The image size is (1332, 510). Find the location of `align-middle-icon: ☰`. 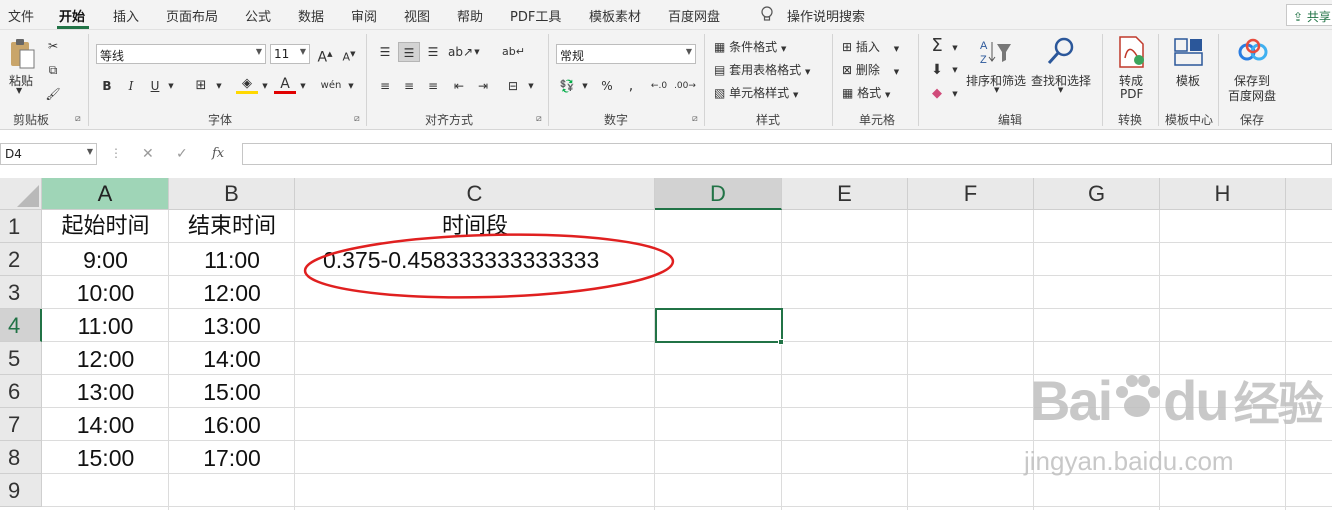

align-middle-icon: ☰ is located at coordinates (409, 52).